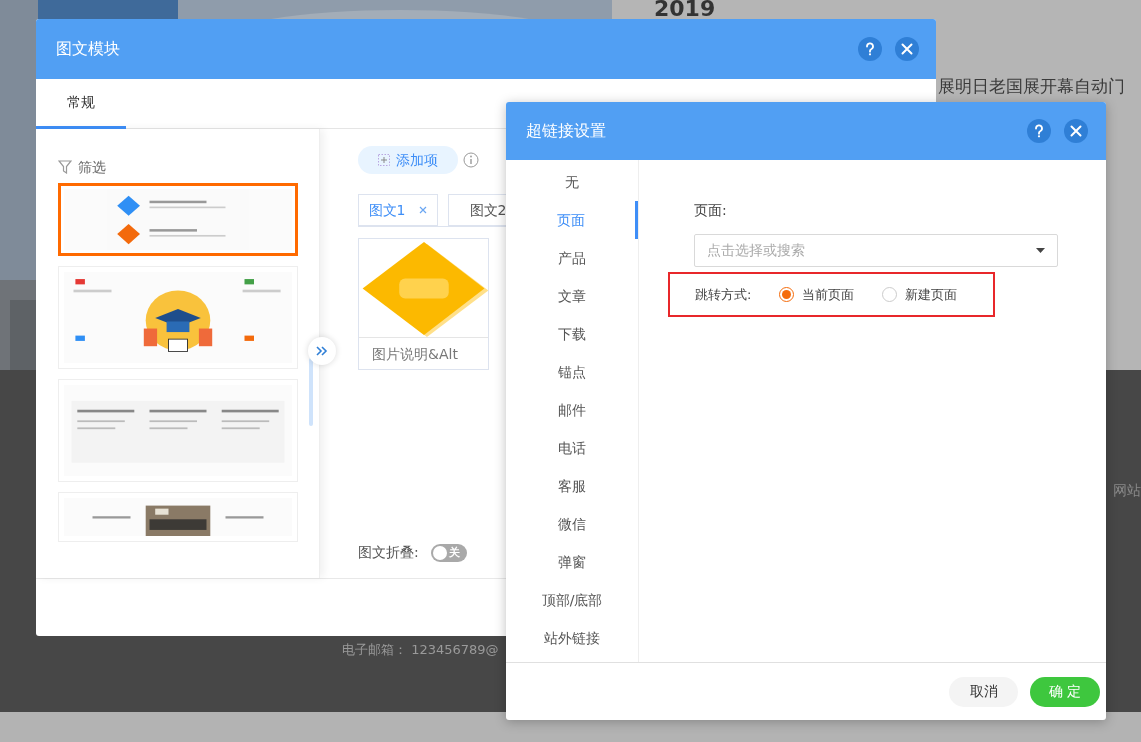 The height and width of the screenshot is (742, 1141). Describe the element at coordinates (920, 294) in the screenshot. I see `jump-radio: 新建页面` at that location.